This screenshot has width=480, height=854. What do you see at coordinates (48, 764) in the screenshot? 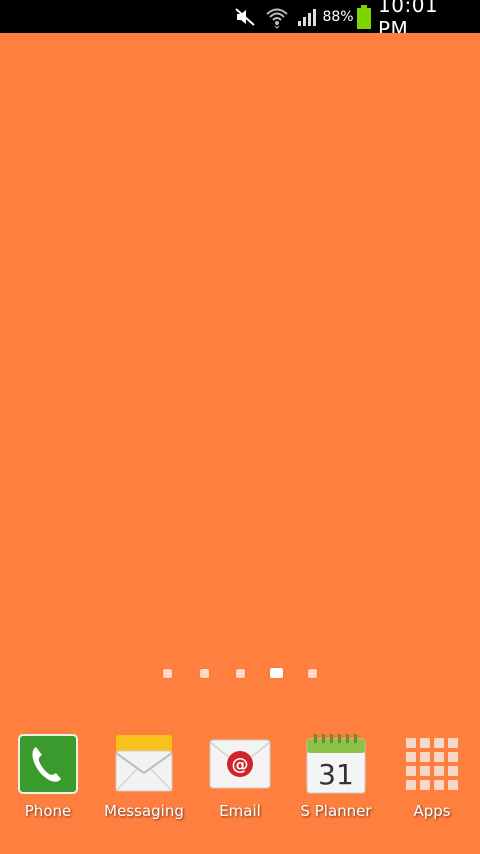
I see `phone-icon` at bounding box center [48, 764].